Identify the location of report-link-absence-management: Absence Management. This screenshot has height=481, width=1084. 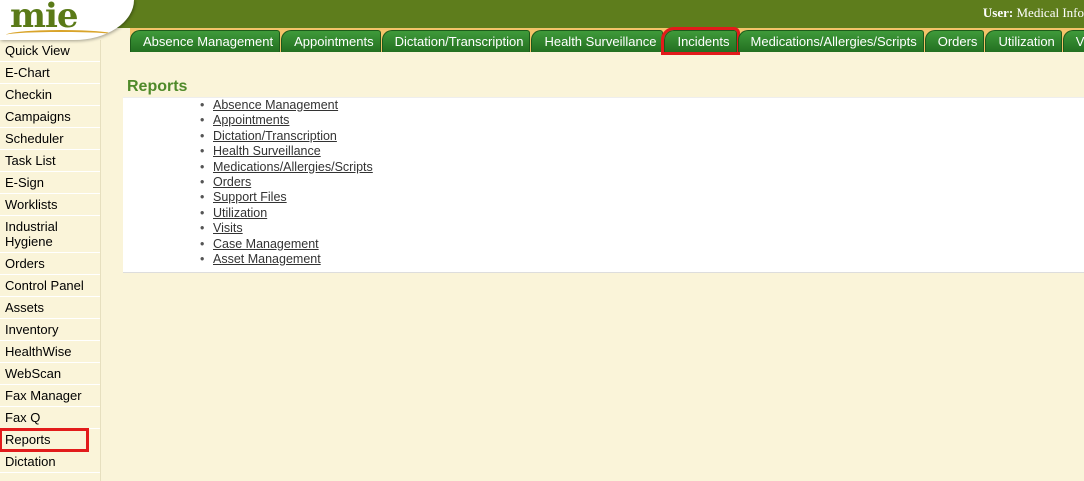
(275, 105).